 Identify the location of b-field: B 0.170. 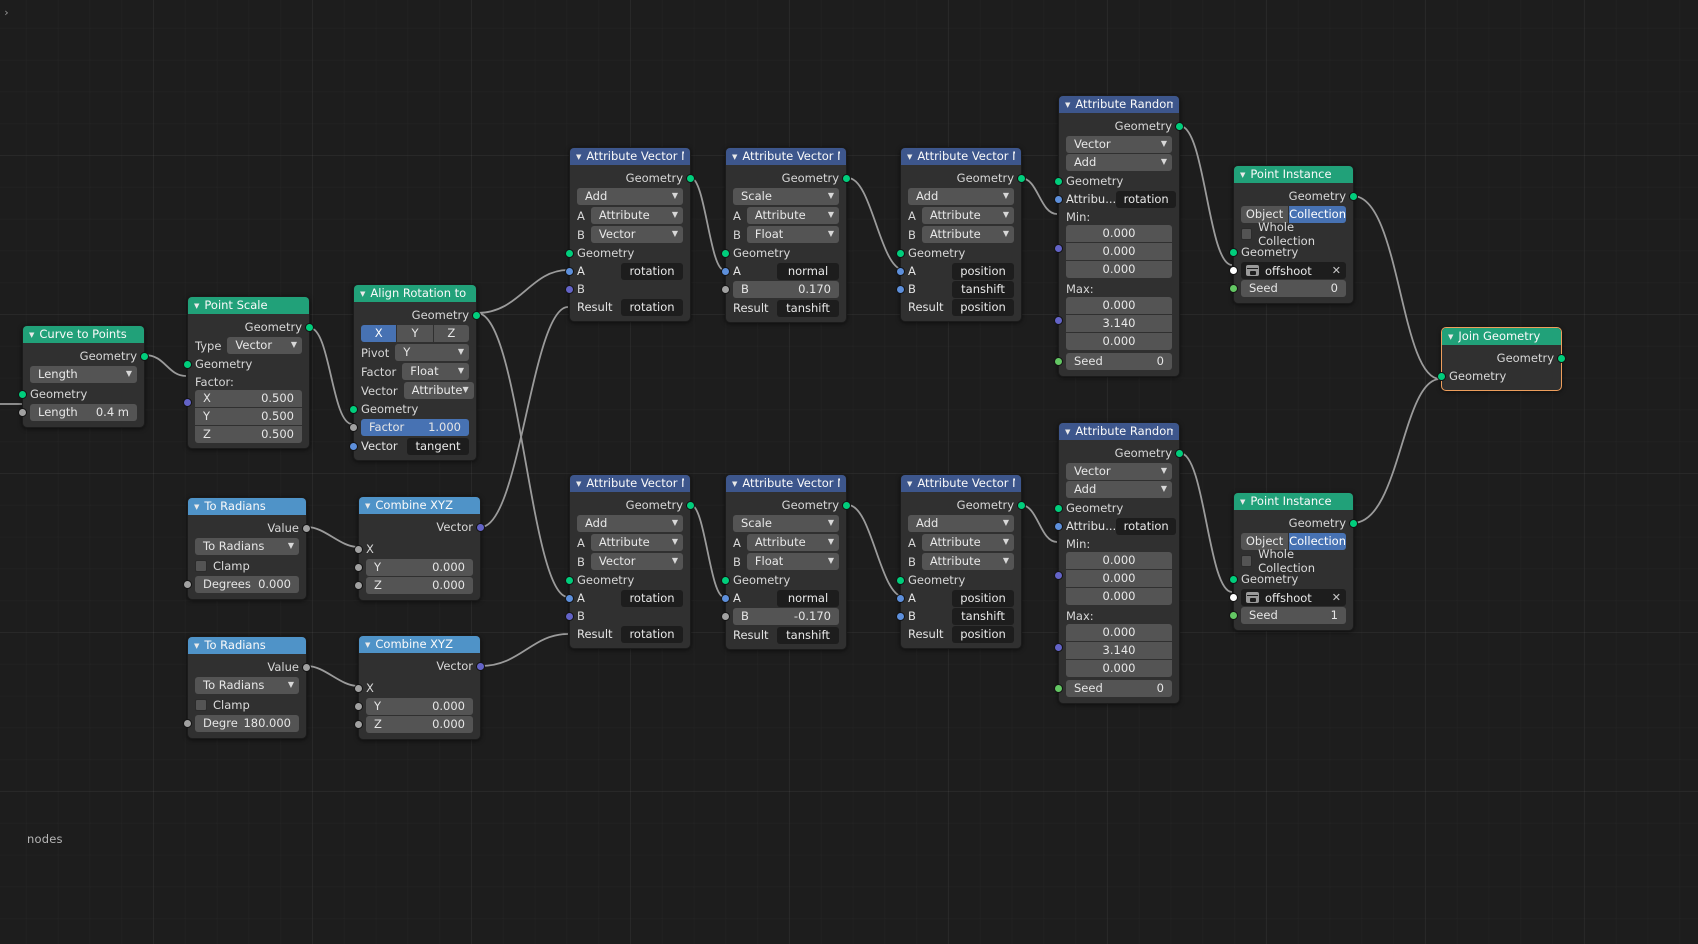
(786, 289).